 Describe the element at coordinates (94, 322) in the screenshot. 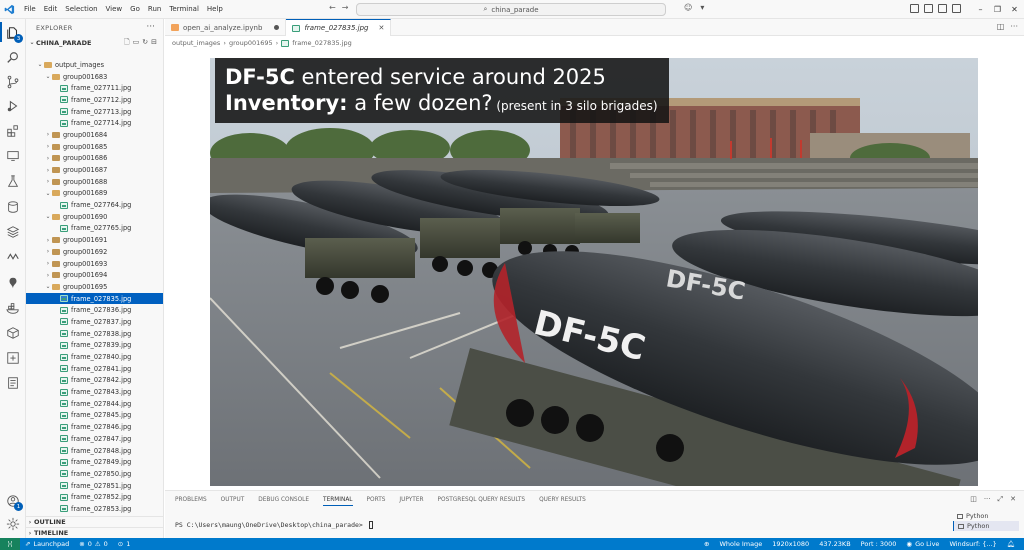

I see `file-tree-item: frame_027837.jpg` at that location.